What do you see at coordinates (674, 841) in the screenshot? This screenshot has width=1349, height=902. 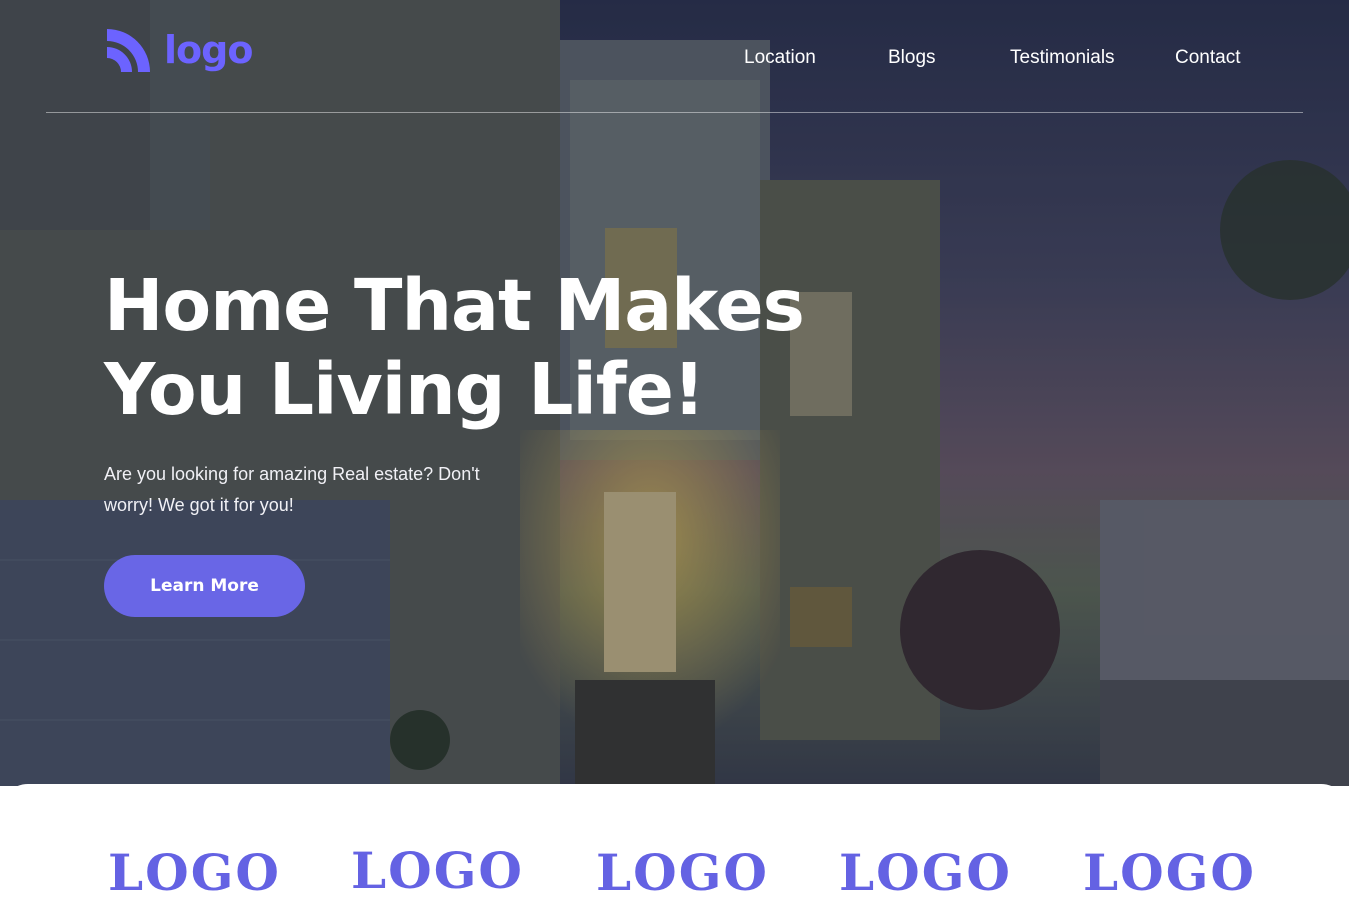 I see `partner-logos-strip: LOGO LOGO LOGO LOGO LOGO` at bounding box center [674, 841].